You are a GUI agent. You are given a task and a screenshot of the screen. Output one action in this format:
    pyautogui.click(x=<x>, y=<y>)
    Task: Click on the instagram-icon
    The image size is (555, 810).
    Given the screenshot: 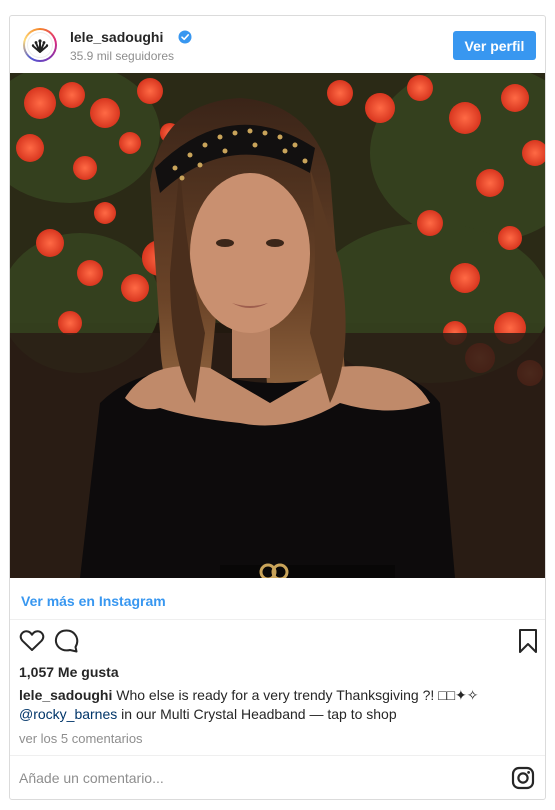 What is the action you would take?
    pyautogui.click(x=523, y=778)
    